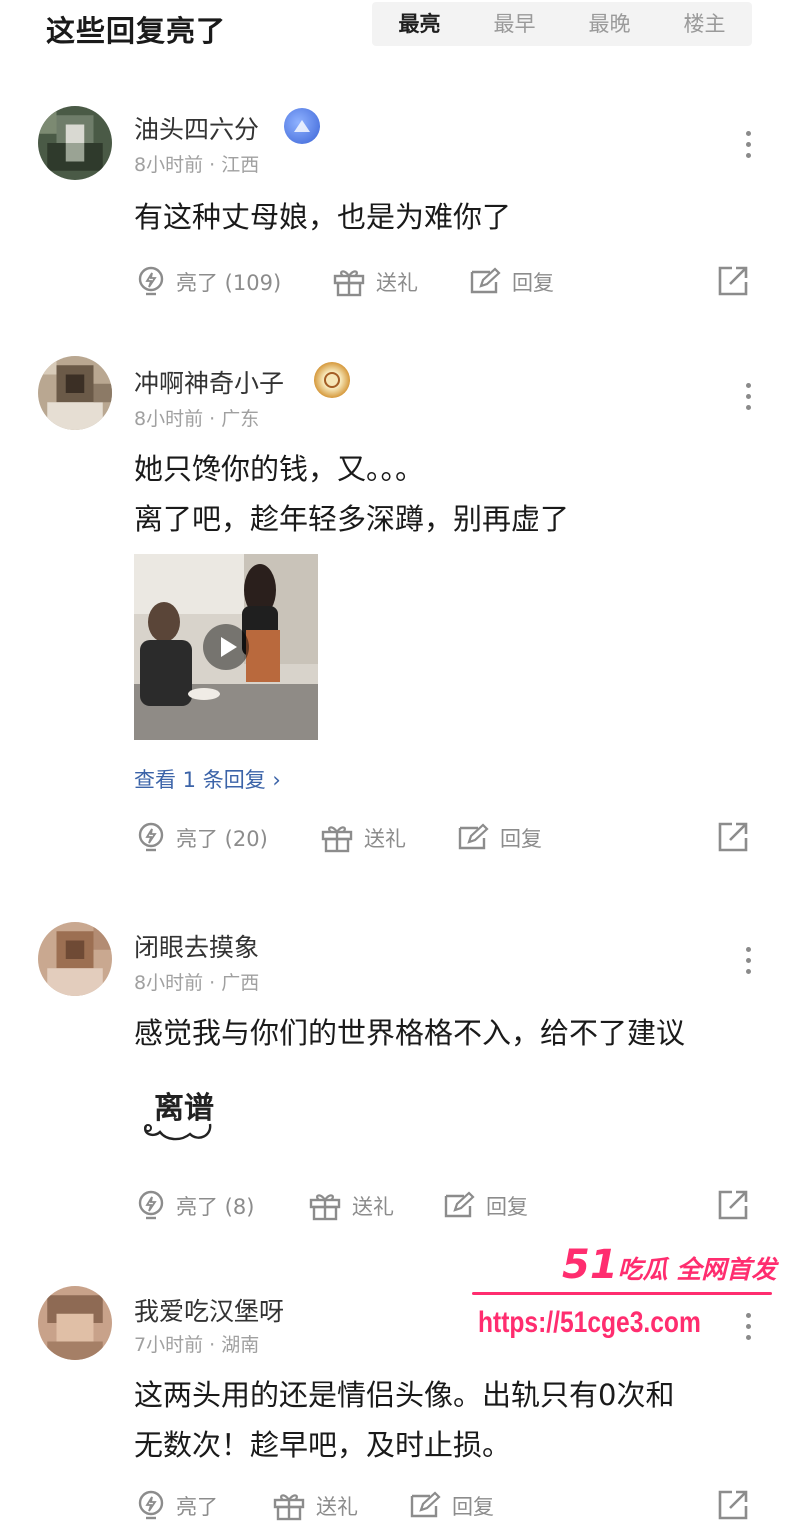 The image size is (800, 1538). I want to click on comments-header: 这些回复亮了 最亮 最早 最晚 楼主, so click(400, 31).